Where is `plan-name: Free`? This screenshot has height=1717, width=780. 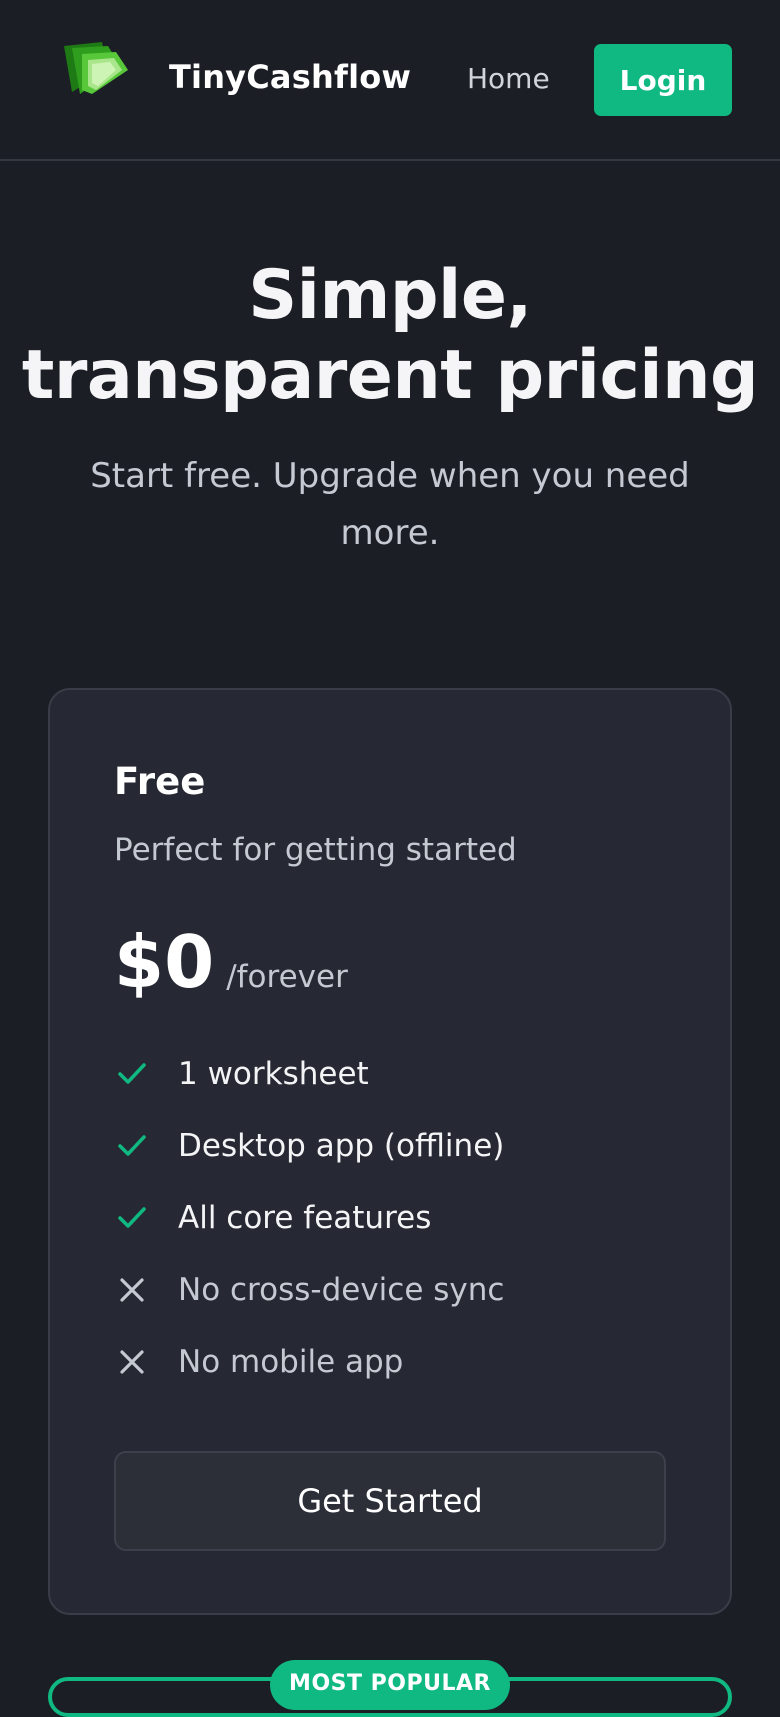 plan-name: Free is located at coordinates (160, 781).